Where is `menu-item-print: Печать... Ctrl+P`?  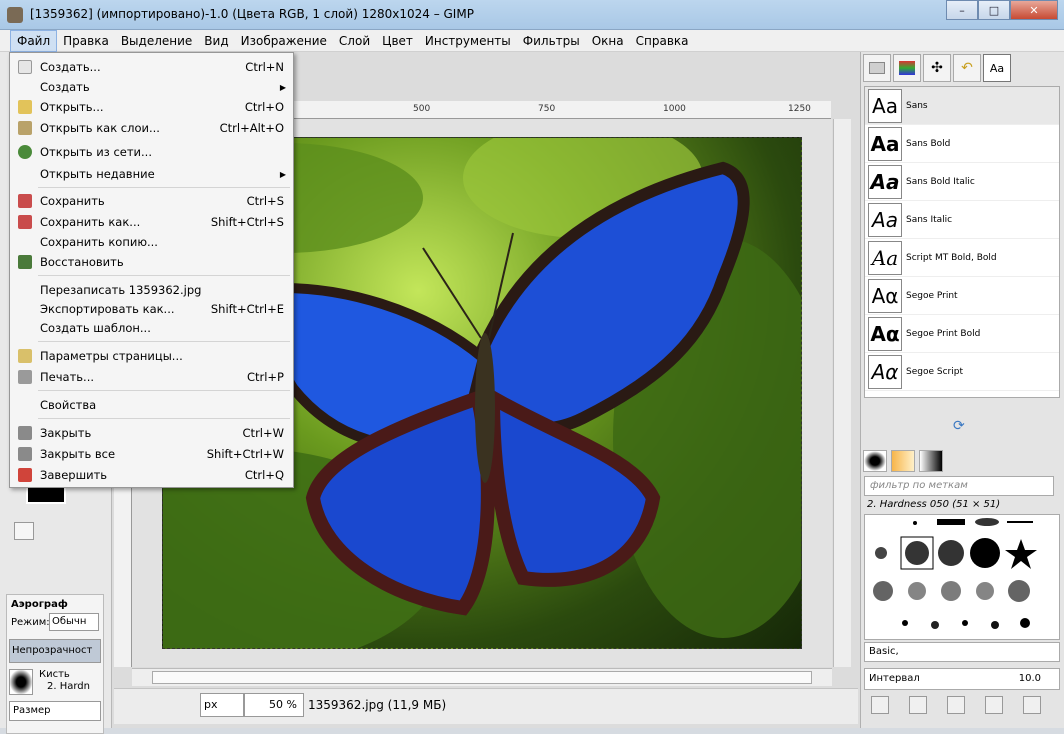 menu-item-print: Печать... Ctrl+P is located at coordinates (151, 377).